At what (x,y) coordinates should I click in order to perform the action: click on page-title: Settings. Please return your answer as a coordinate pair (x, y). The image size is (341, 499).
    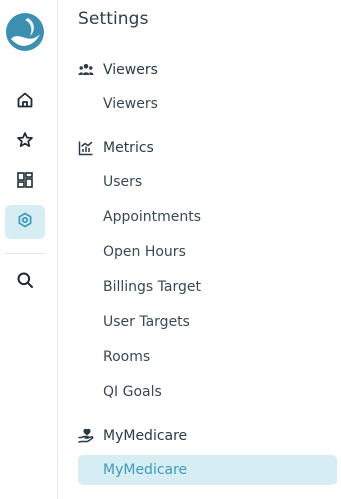
    Looking at the image, I should click on (113, 19).